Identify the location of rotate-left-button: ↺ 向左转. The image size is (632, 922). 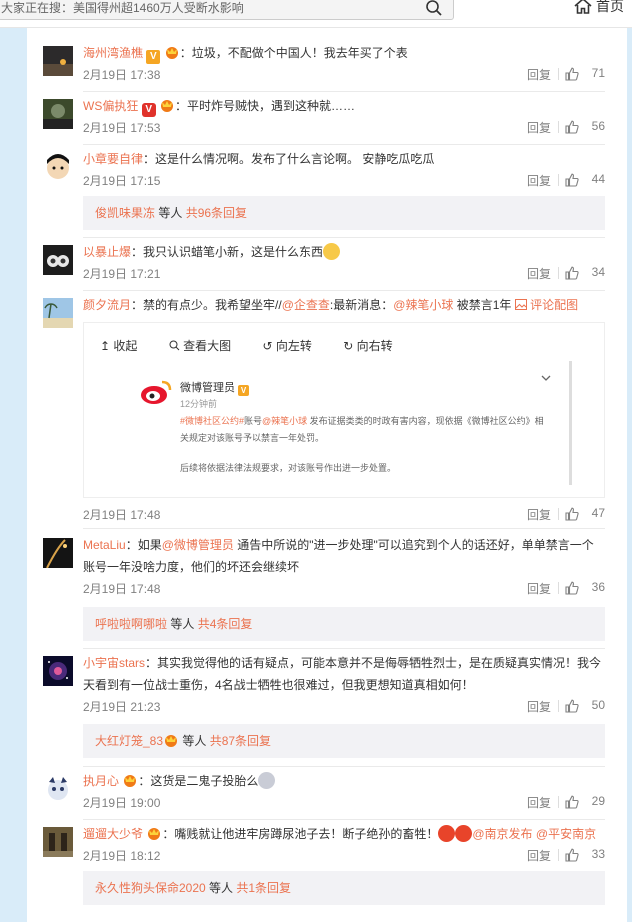
(293, 346).